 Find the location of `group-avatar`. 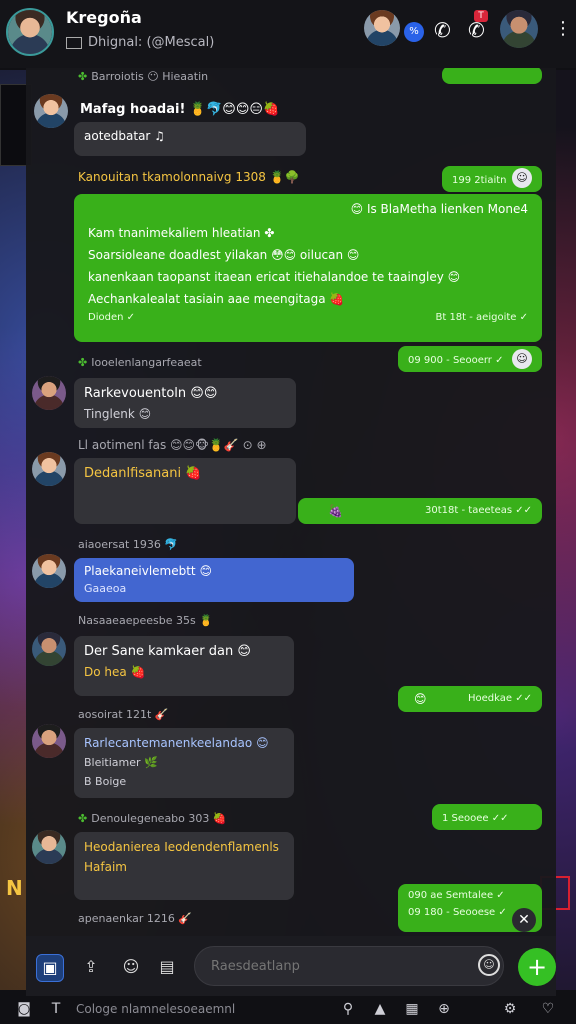

group-avatar is located at coordinates (30, 32).